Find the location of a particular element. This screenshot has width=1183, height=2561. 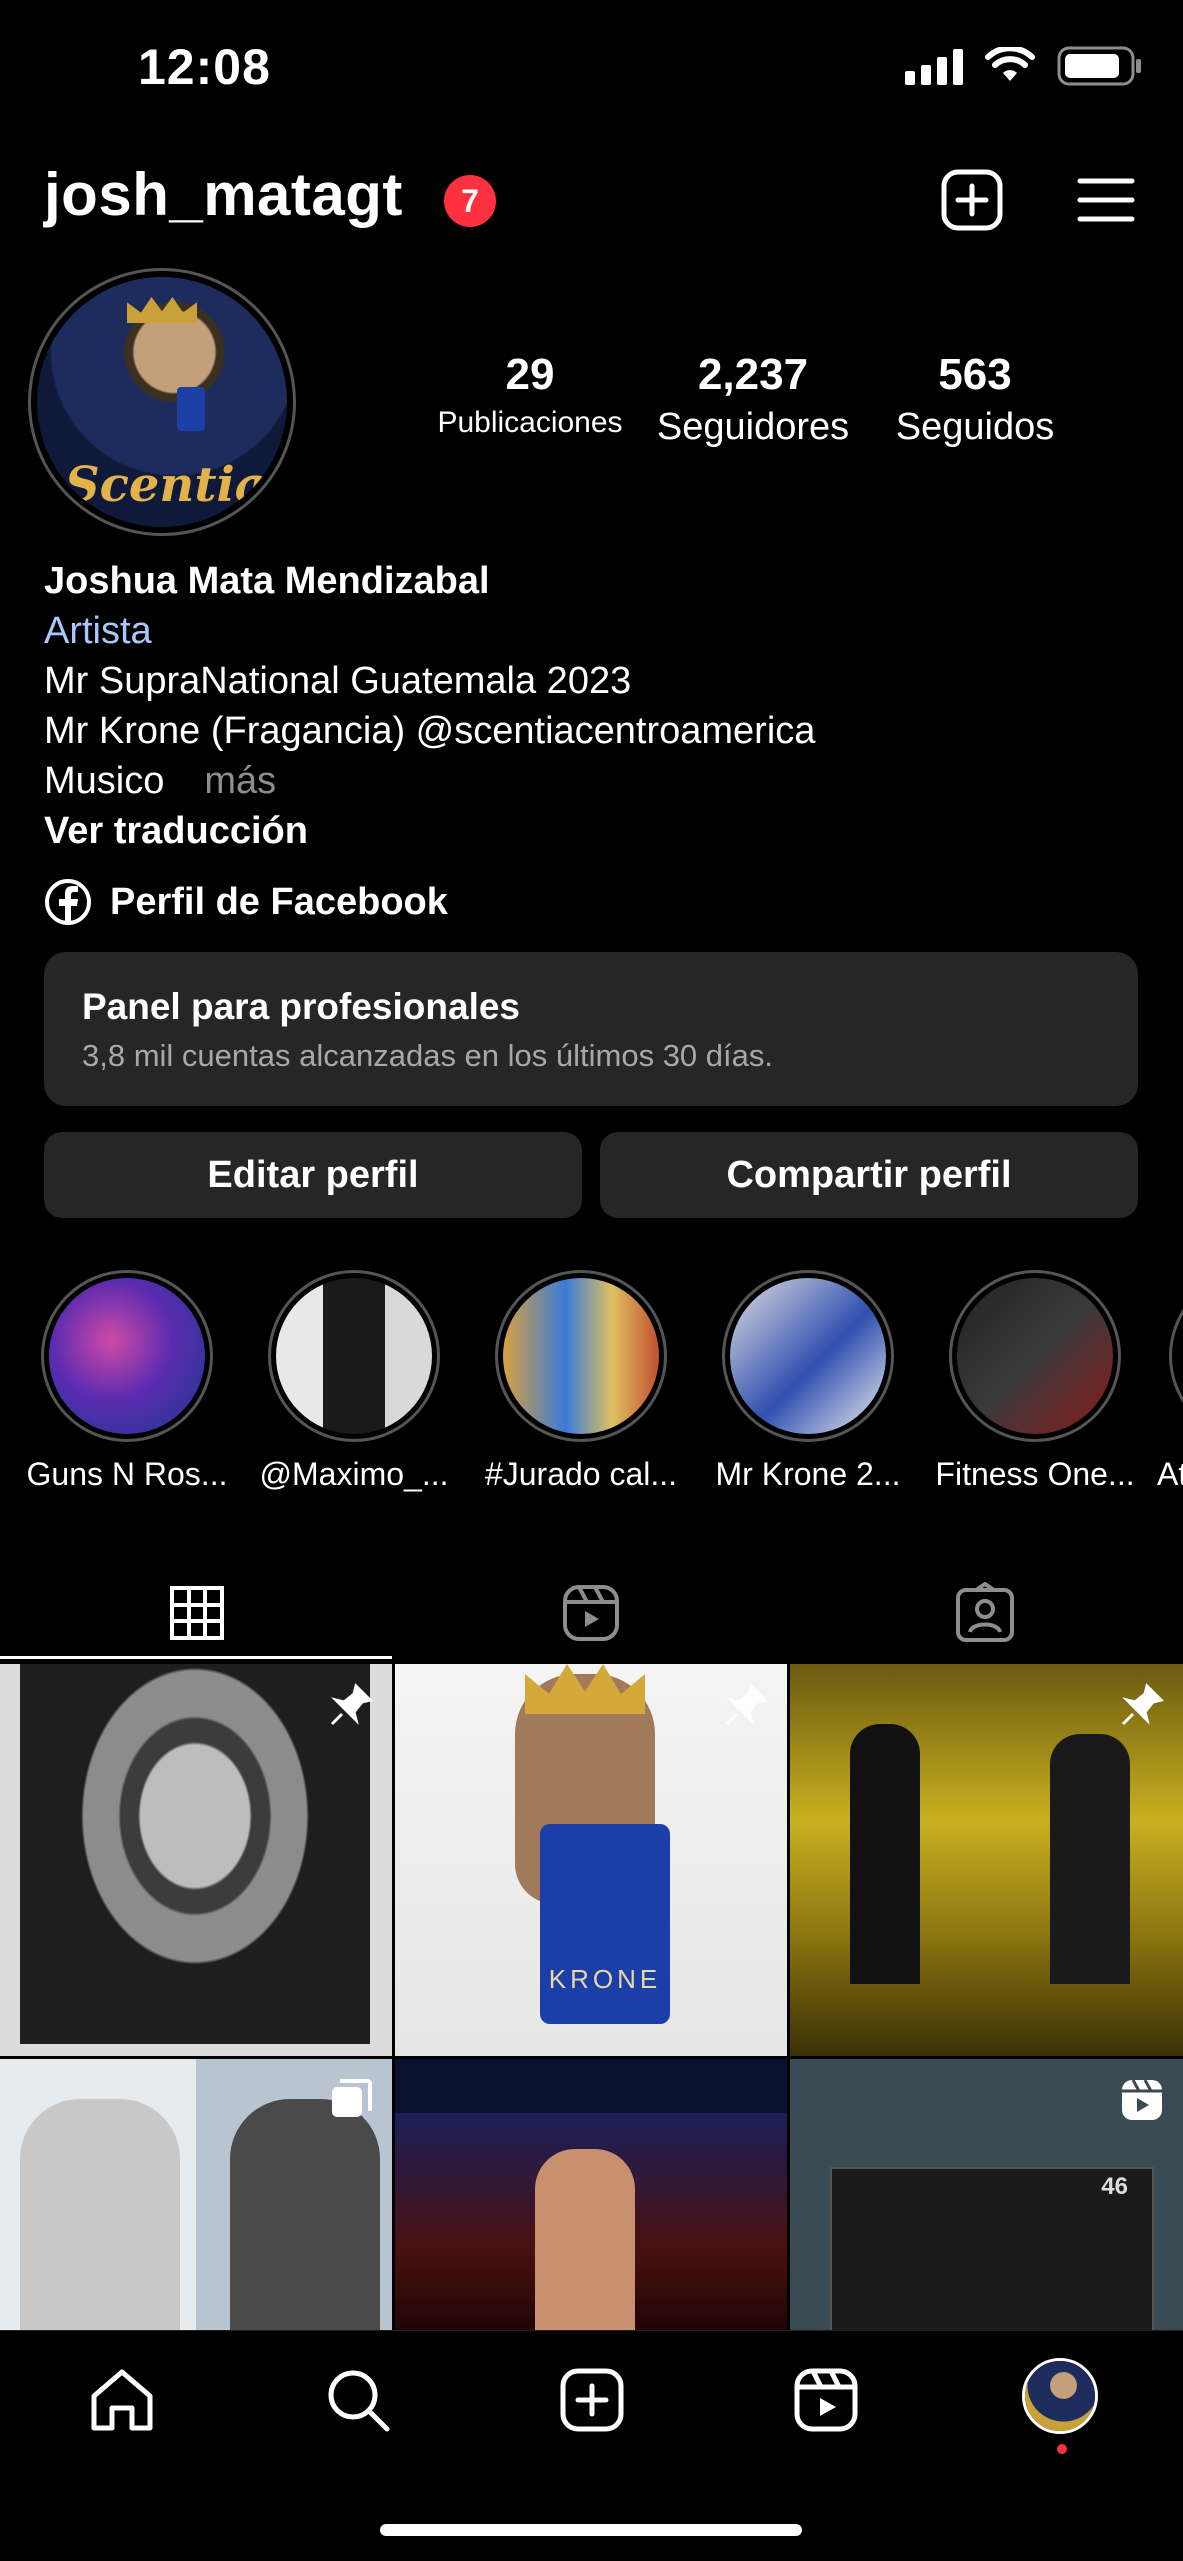

profile-avatar: Scentia is located at coordinates (162, 402).